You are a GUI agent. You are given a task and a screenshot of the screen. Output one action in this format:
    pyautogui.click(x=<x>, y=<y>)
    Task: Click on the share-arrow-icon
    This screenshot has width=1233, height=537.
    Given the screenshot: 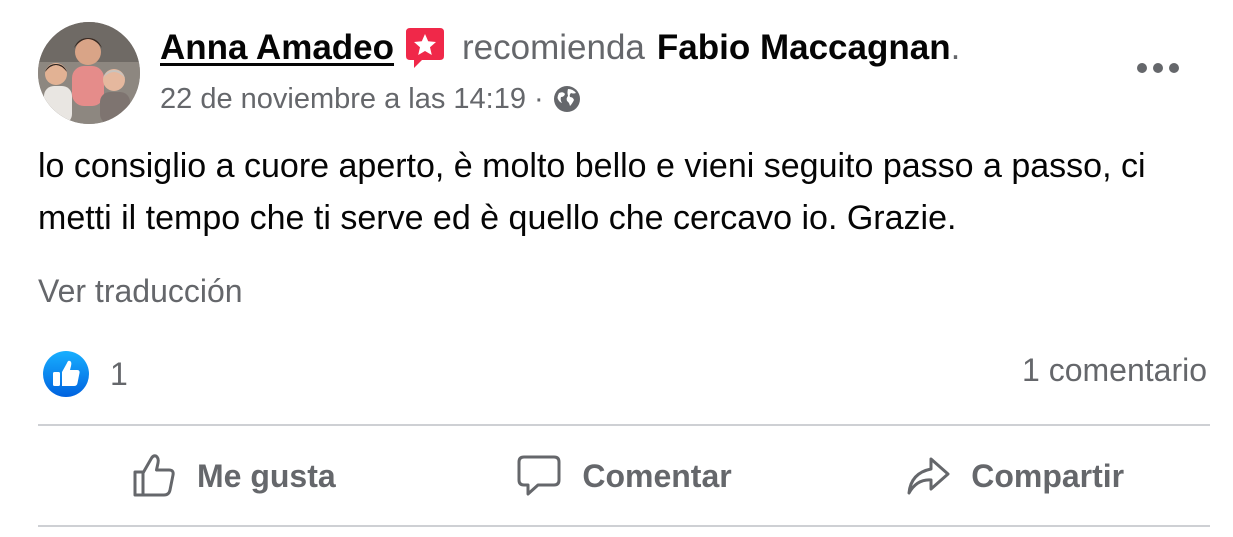 What is the action you would take?
    pyautogui.click(x=928, y=476)
    